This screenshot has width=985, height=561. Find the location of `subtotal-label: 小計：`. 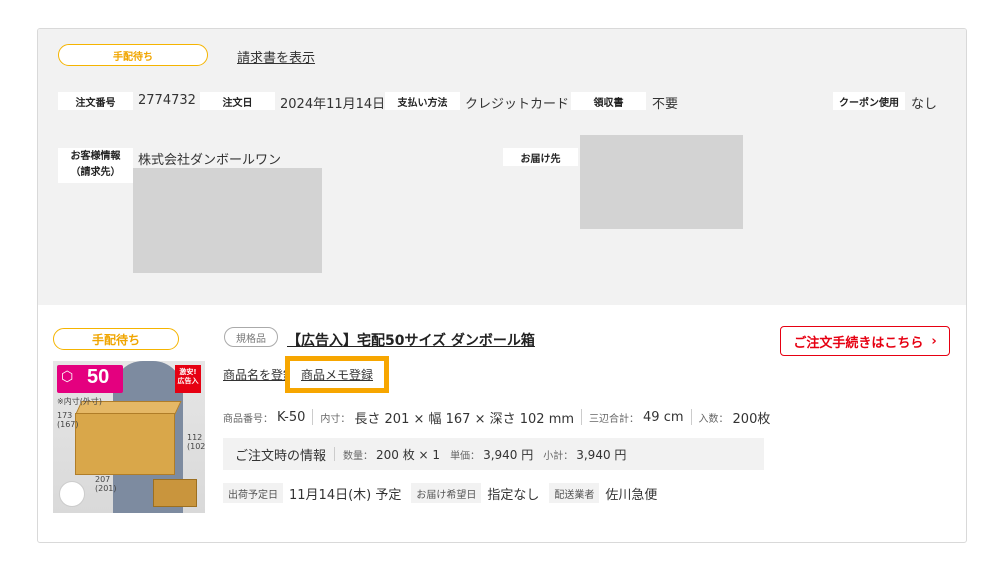

subtotal-label: 小計： is located at coordinates (558, 456).